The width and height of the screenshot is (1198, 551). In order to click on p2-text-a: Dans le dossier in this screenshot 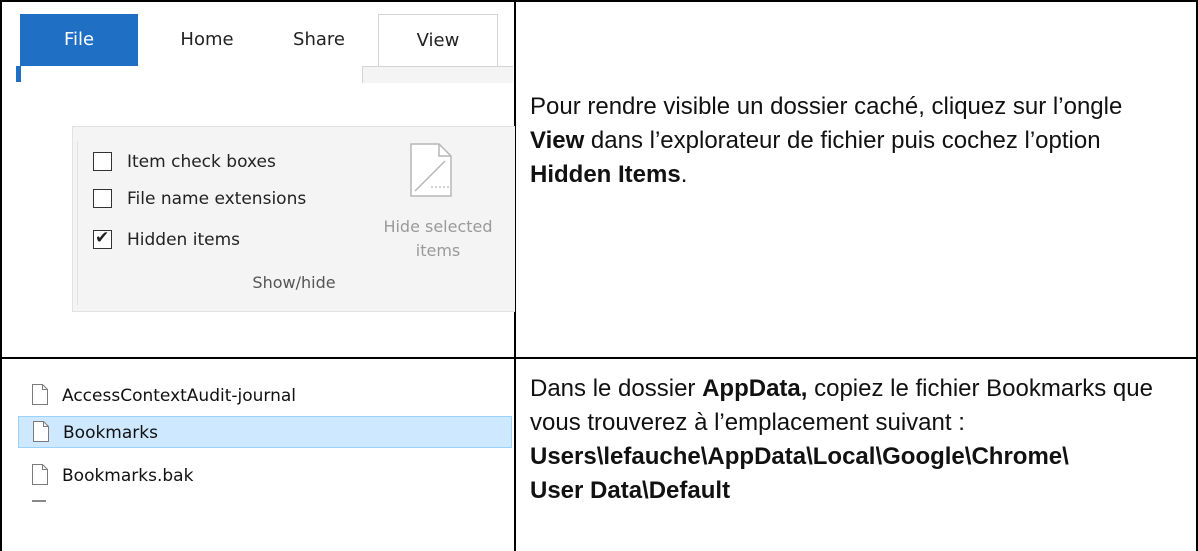, I will do `click(616, 388)`.